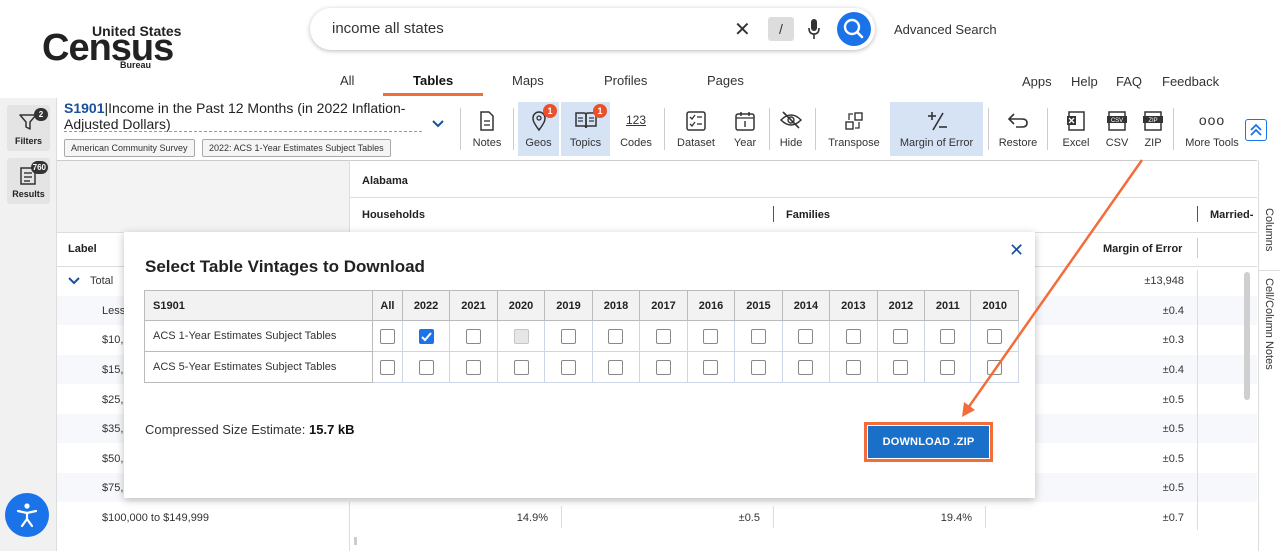 This screenshot has height=551, width=1280. I want to click on topics-button: 1 Topics, so click(585, 129).